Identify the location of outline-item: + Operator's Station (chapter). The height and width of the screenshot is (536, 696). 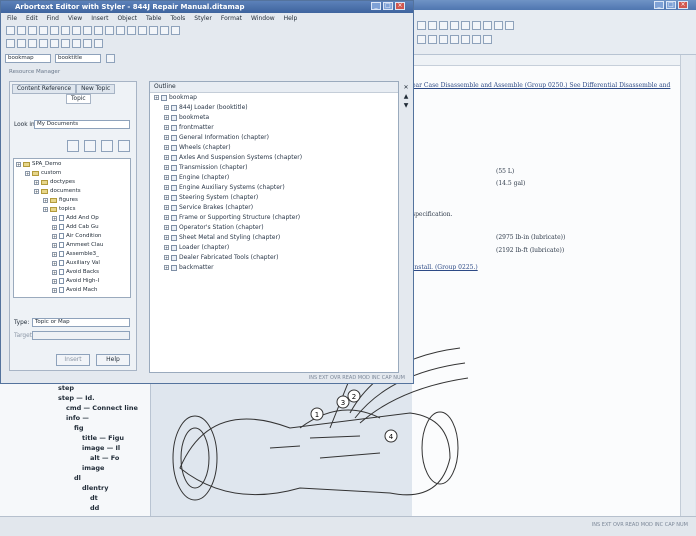
(214, 227).